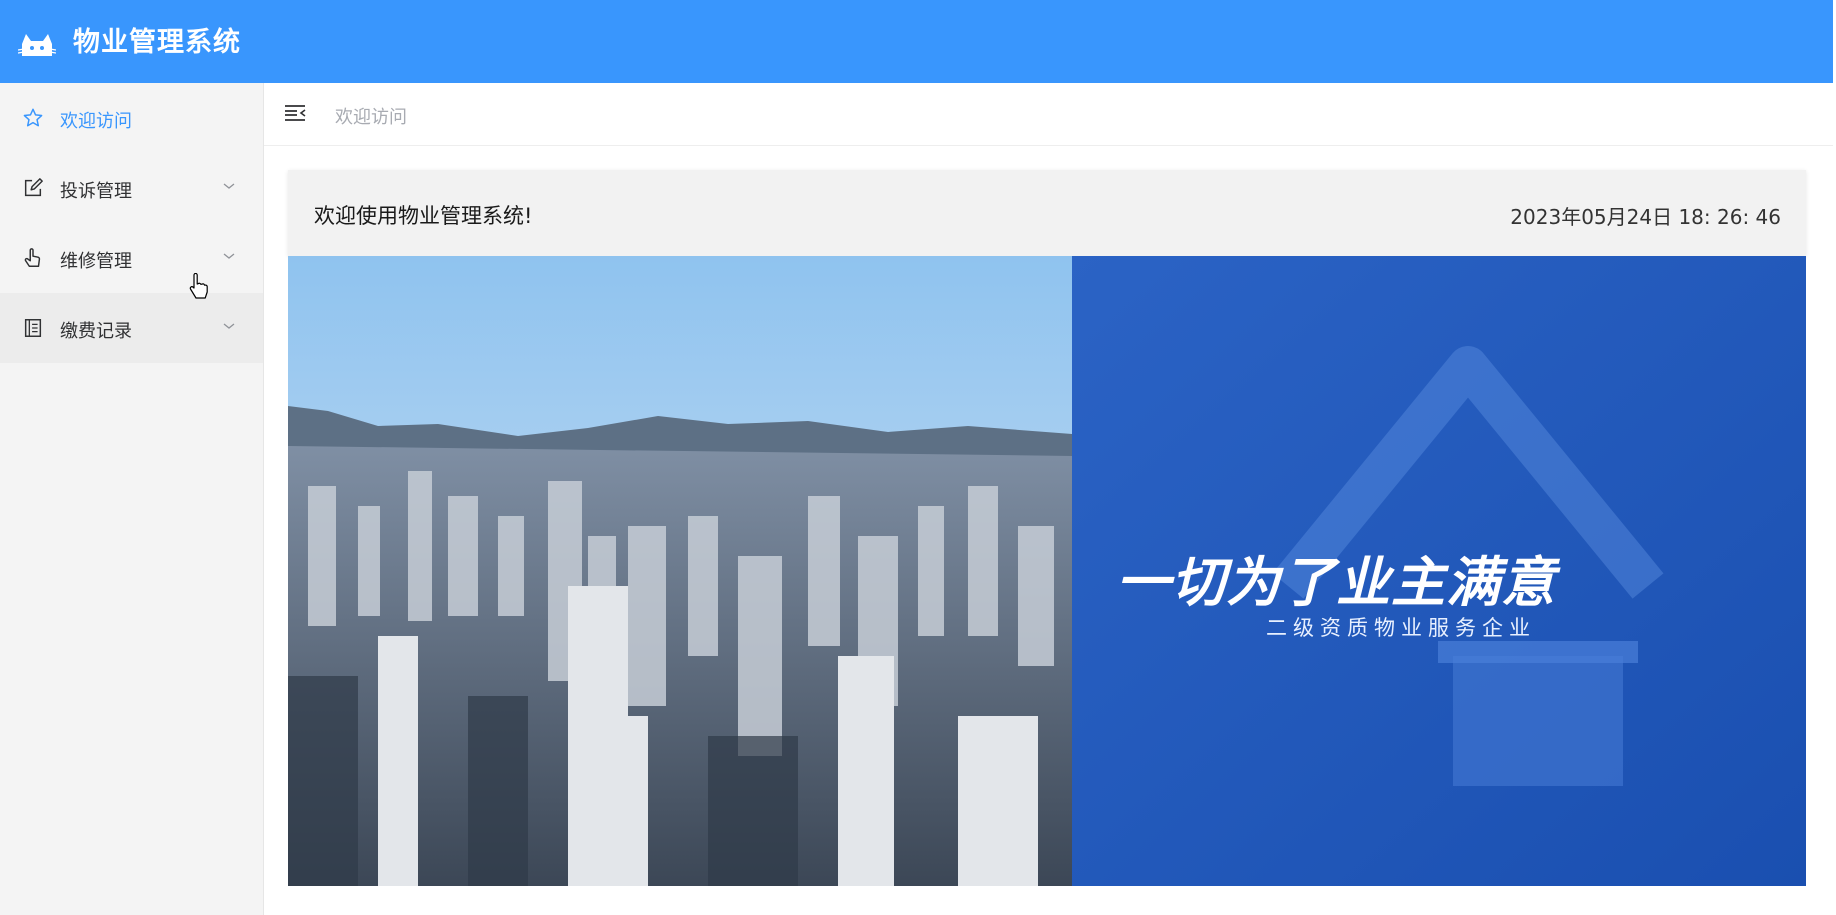  Describe the element at coordinates (1336, 582) in the screenshot. I see `banner-slogan: 一切为了业主满意` at that location.